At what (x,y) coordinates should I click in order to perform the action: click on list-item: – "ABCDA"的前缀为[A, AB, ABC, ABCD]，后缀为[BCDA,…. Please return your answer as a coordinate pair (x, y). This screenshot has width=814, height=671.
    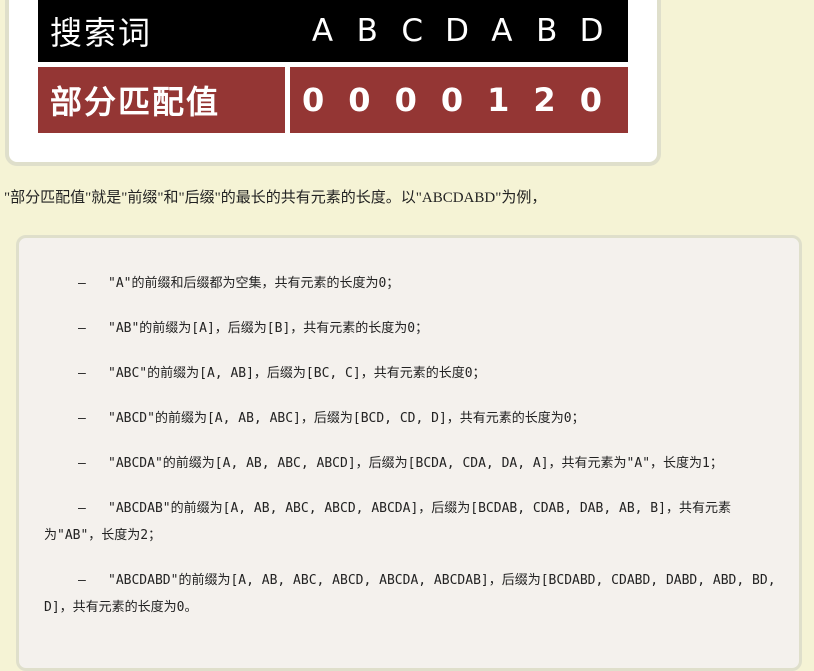
    Looking at the image, I should click on (411, 463).